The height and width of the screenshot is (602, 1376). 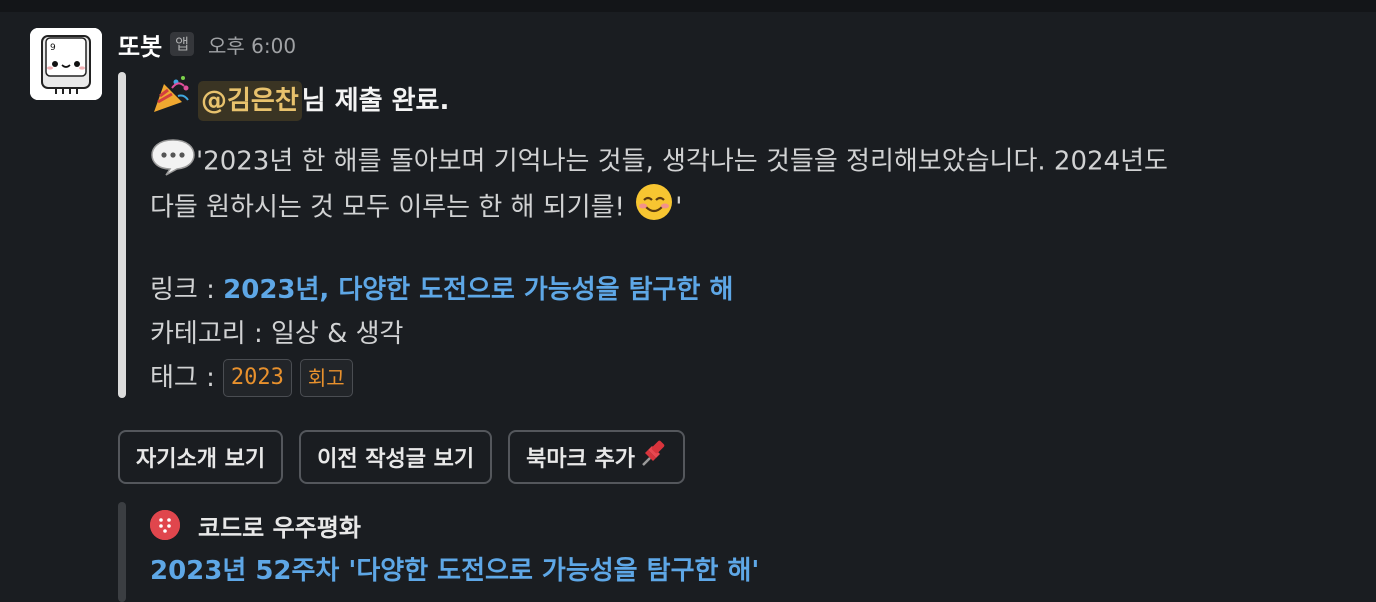 What do you see at coordinates (580, 459) in the screenshot?
I see `add-bookmark-label: 북마크 추가` at bounding box center [580, 459].